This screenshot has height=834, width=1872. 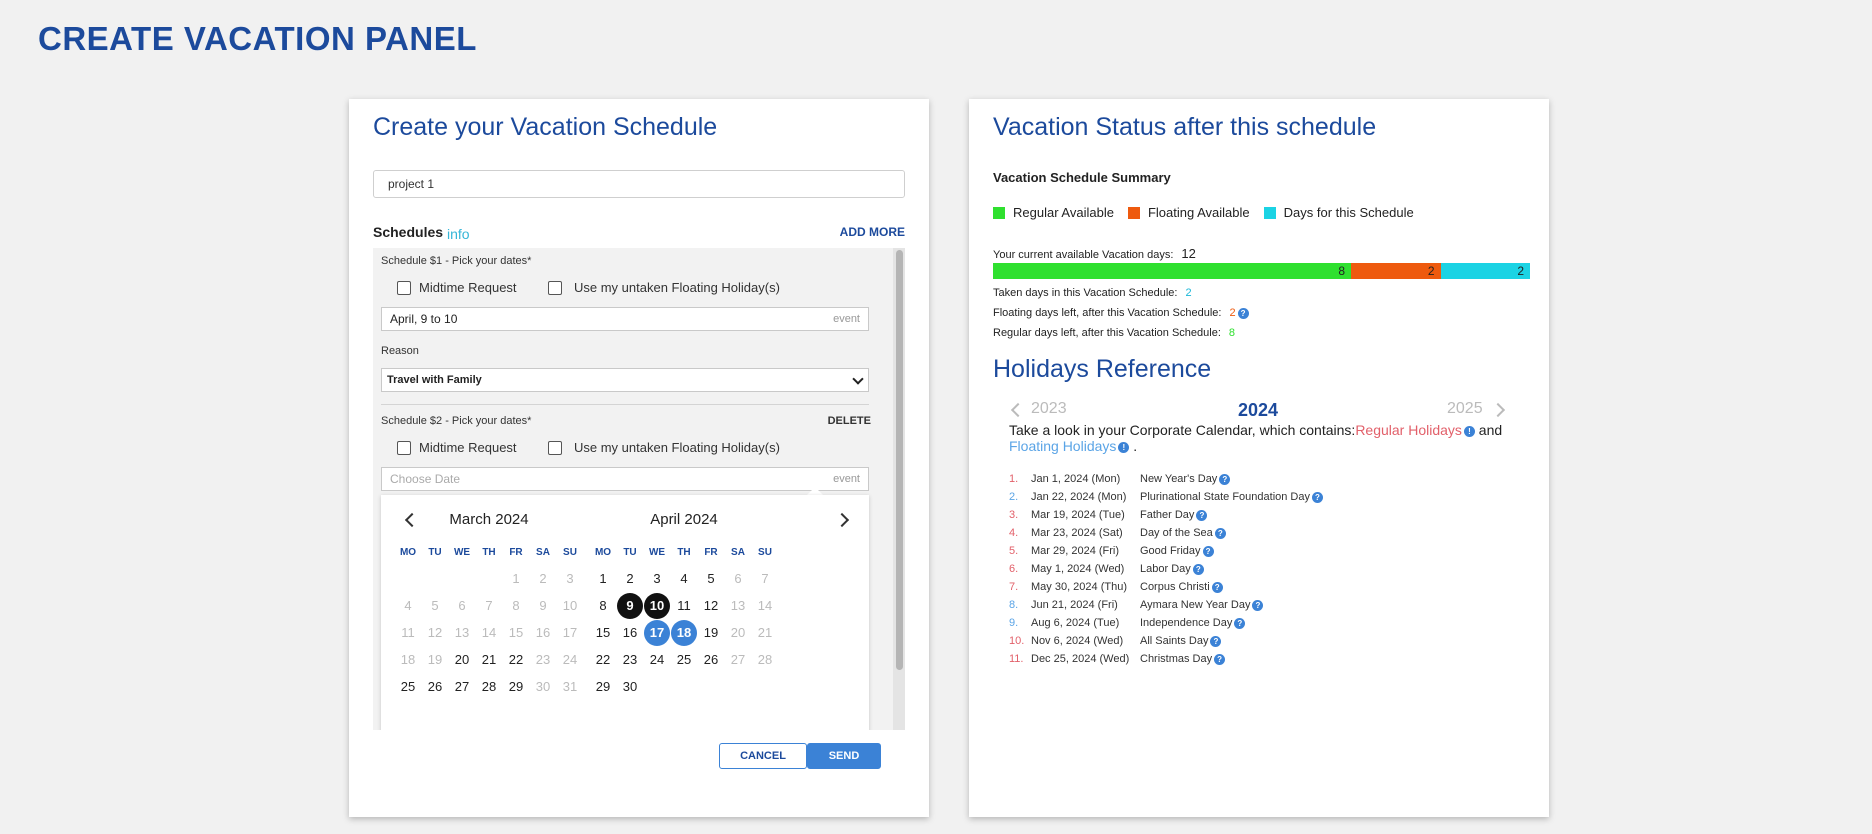 I want to click on schedule-2-event-label: event, so click(x=846, y=479).